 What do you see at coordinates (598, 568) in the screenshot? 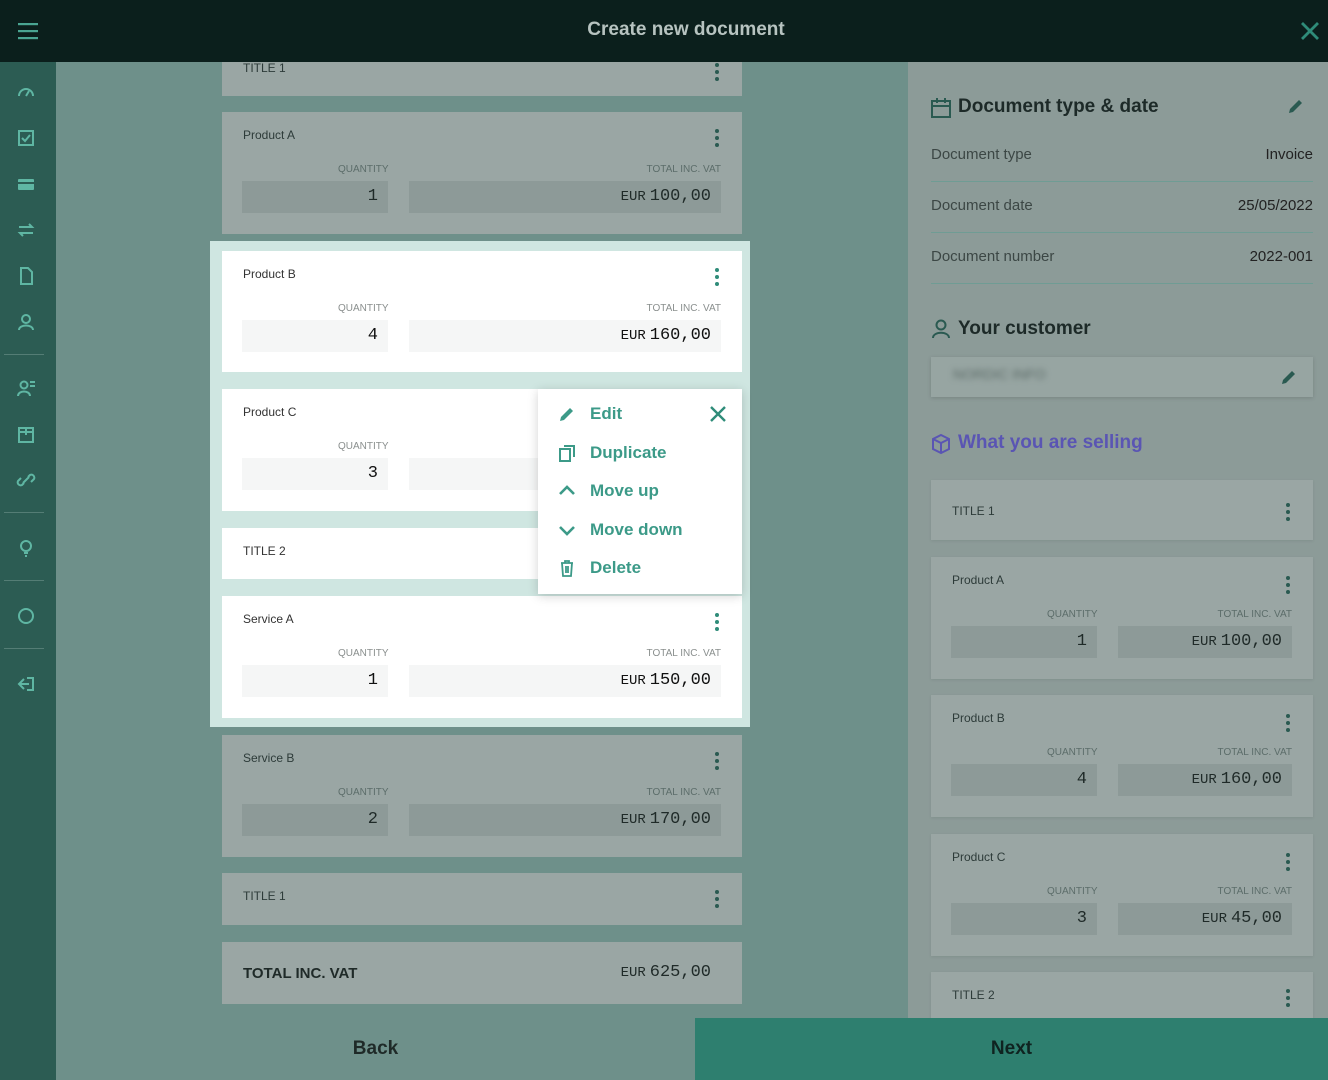
I see `menu-item-delete: Delete` at bounding box center [598, 568].